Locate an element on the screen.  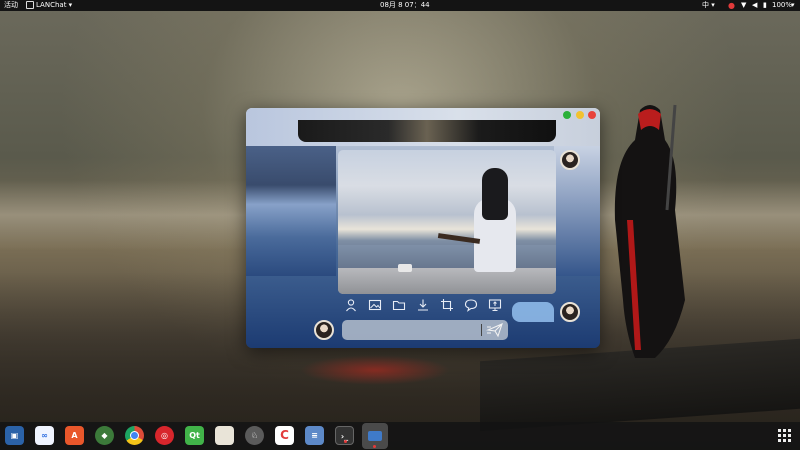
system-menu-chevron-icon: ▾ is located at coordinates (793, 5).